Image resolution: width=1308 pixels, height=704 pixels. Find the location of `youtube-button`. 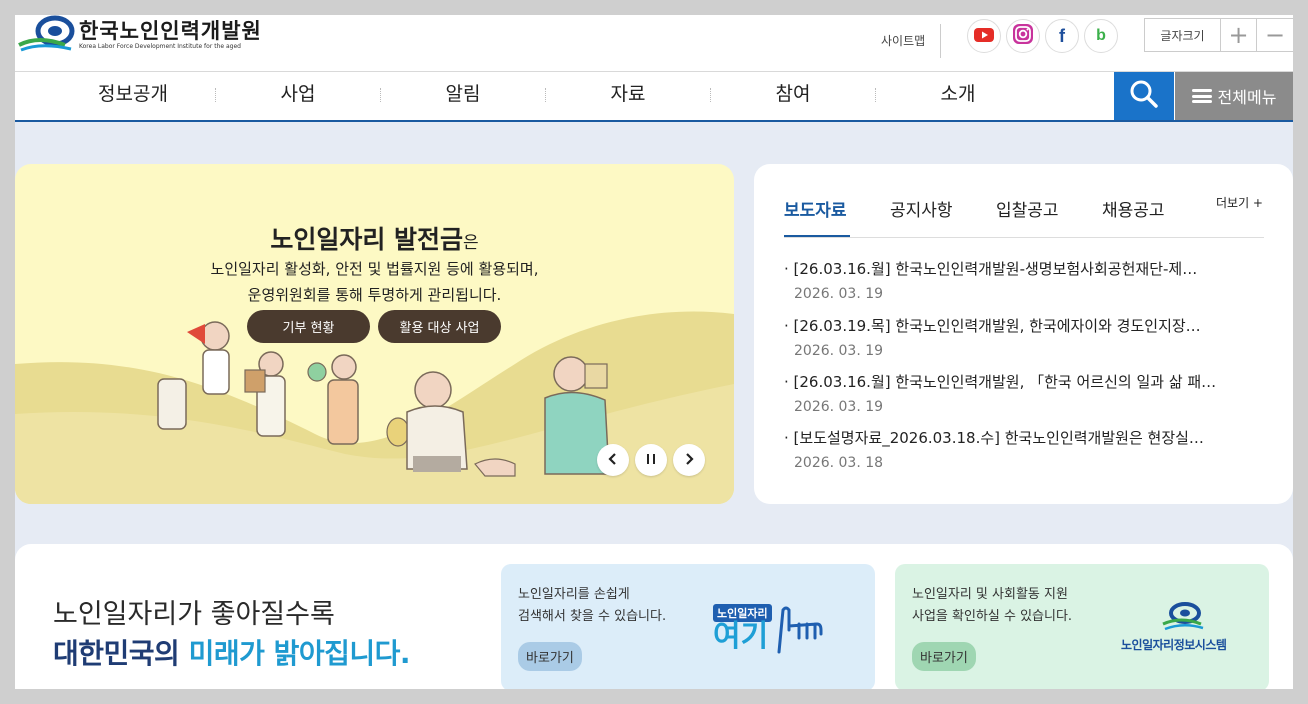

youtube-button is located at coordinates (984, 36).